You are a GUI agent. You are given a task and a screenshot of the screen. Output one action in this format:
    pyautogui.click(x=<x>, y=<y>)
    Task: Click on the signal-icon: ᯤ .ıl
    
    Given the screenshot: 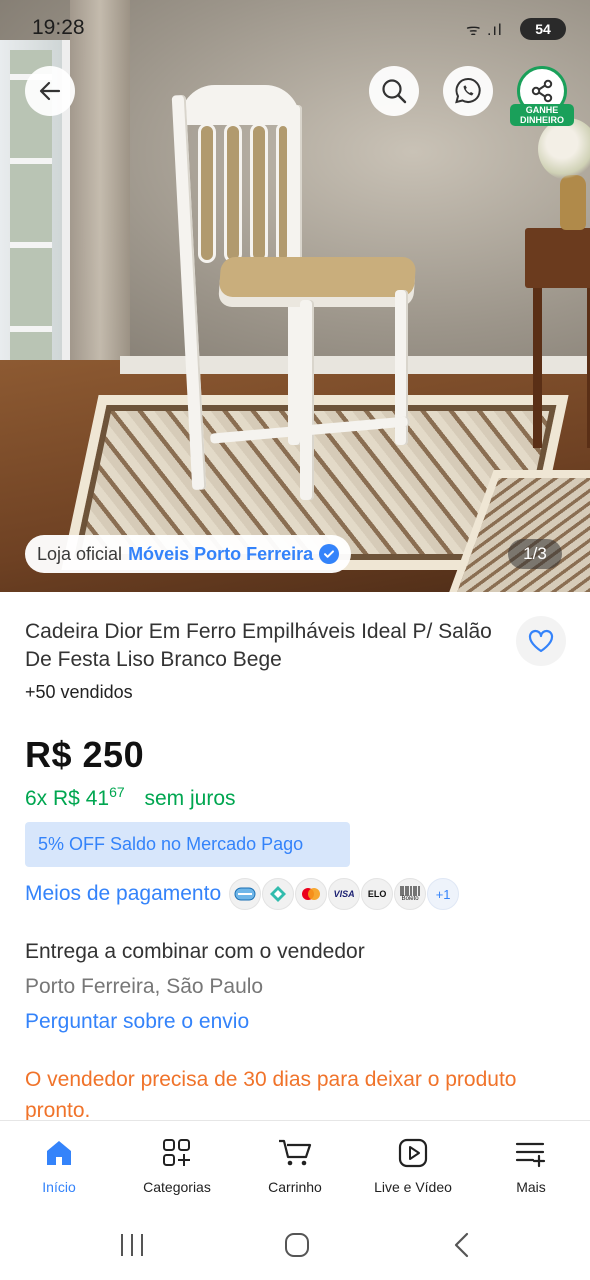 What is the action you would take?
    pyautogui.click(x=484, y=30)
    